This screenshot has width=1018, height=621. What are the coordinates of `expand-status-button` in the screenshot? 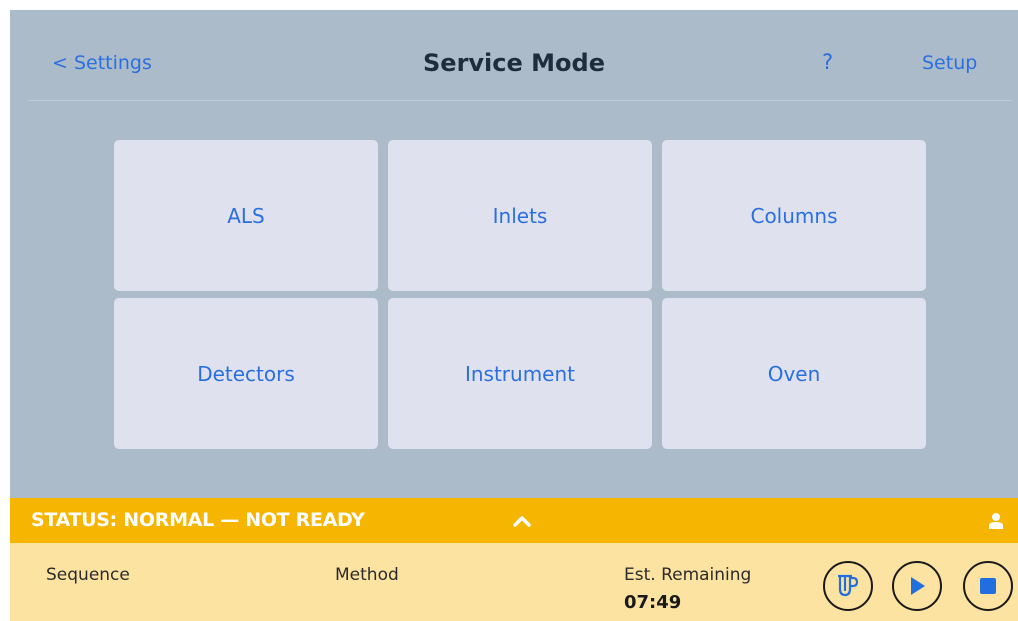 It's located at (522, 521).